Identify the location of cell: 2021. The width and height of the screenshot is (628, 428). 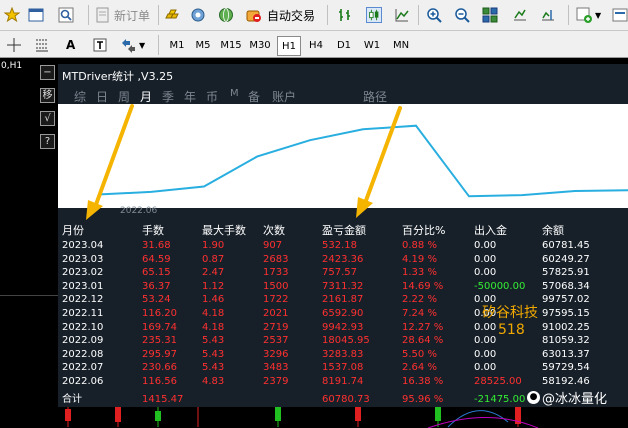
(276, 313).